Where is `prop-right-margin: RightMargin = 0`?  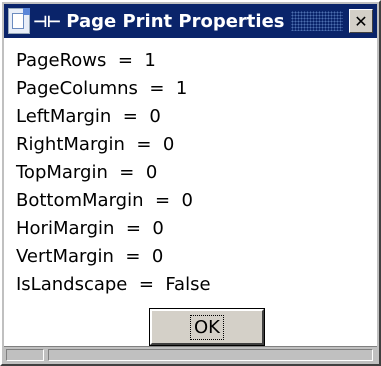 prop-right-margin: RightMargin = 0 is located at coordinates (95, 144).